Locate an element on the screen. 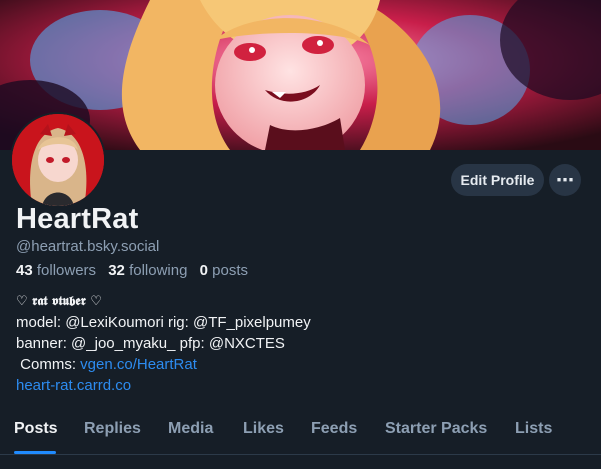 This screenshot has width=601, height=469. followers-link: 43 followers is located at coordinates (56, 270).